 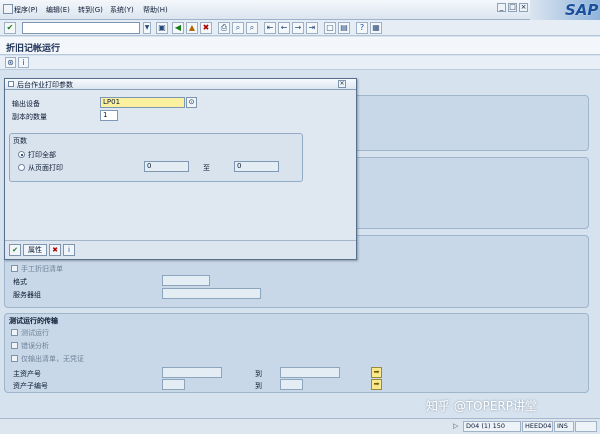 I want to click on standard-toolbar: ✔ ▼ ▣ ◀ ▲ ✖ ⎙ ⌕ ⌕ ⇤ ← → ⇥ ▢ ▤ ? ▦, so click(x=300, y=28).